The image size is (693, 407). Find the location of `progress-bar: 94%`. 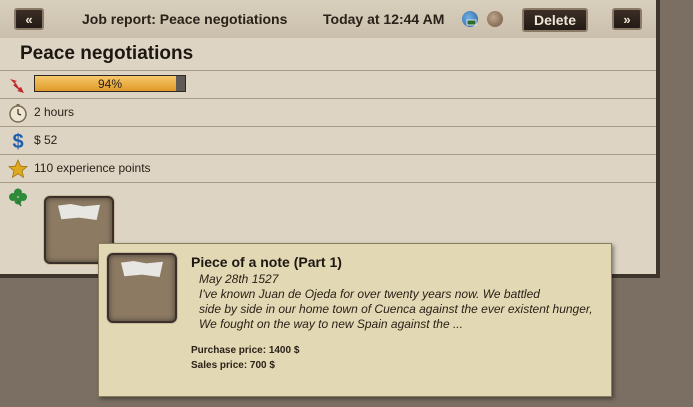

progress-bar: 94% is located at coordinates (110, 83).